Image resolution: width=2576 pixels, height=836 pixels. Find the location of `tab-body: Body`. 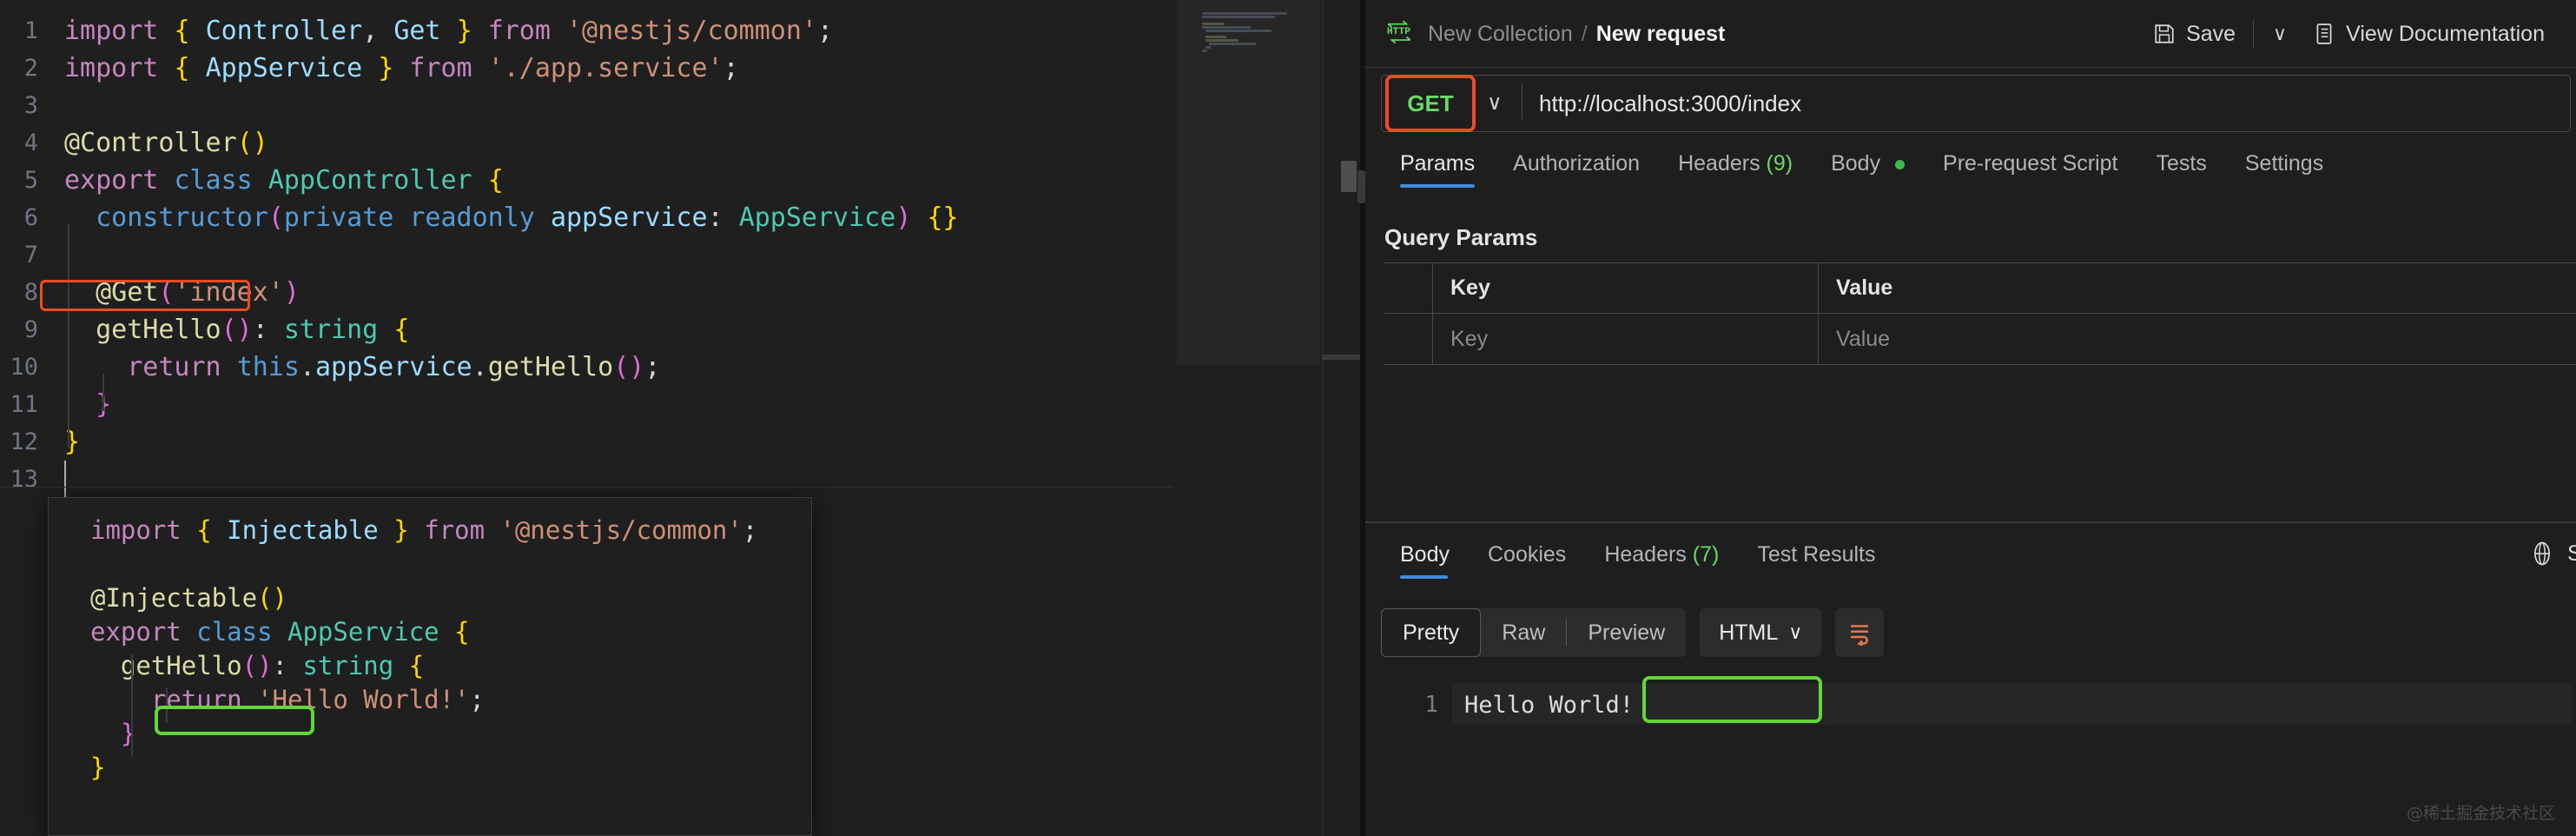

tab-body: Body is located at coordinates (1868, 161).